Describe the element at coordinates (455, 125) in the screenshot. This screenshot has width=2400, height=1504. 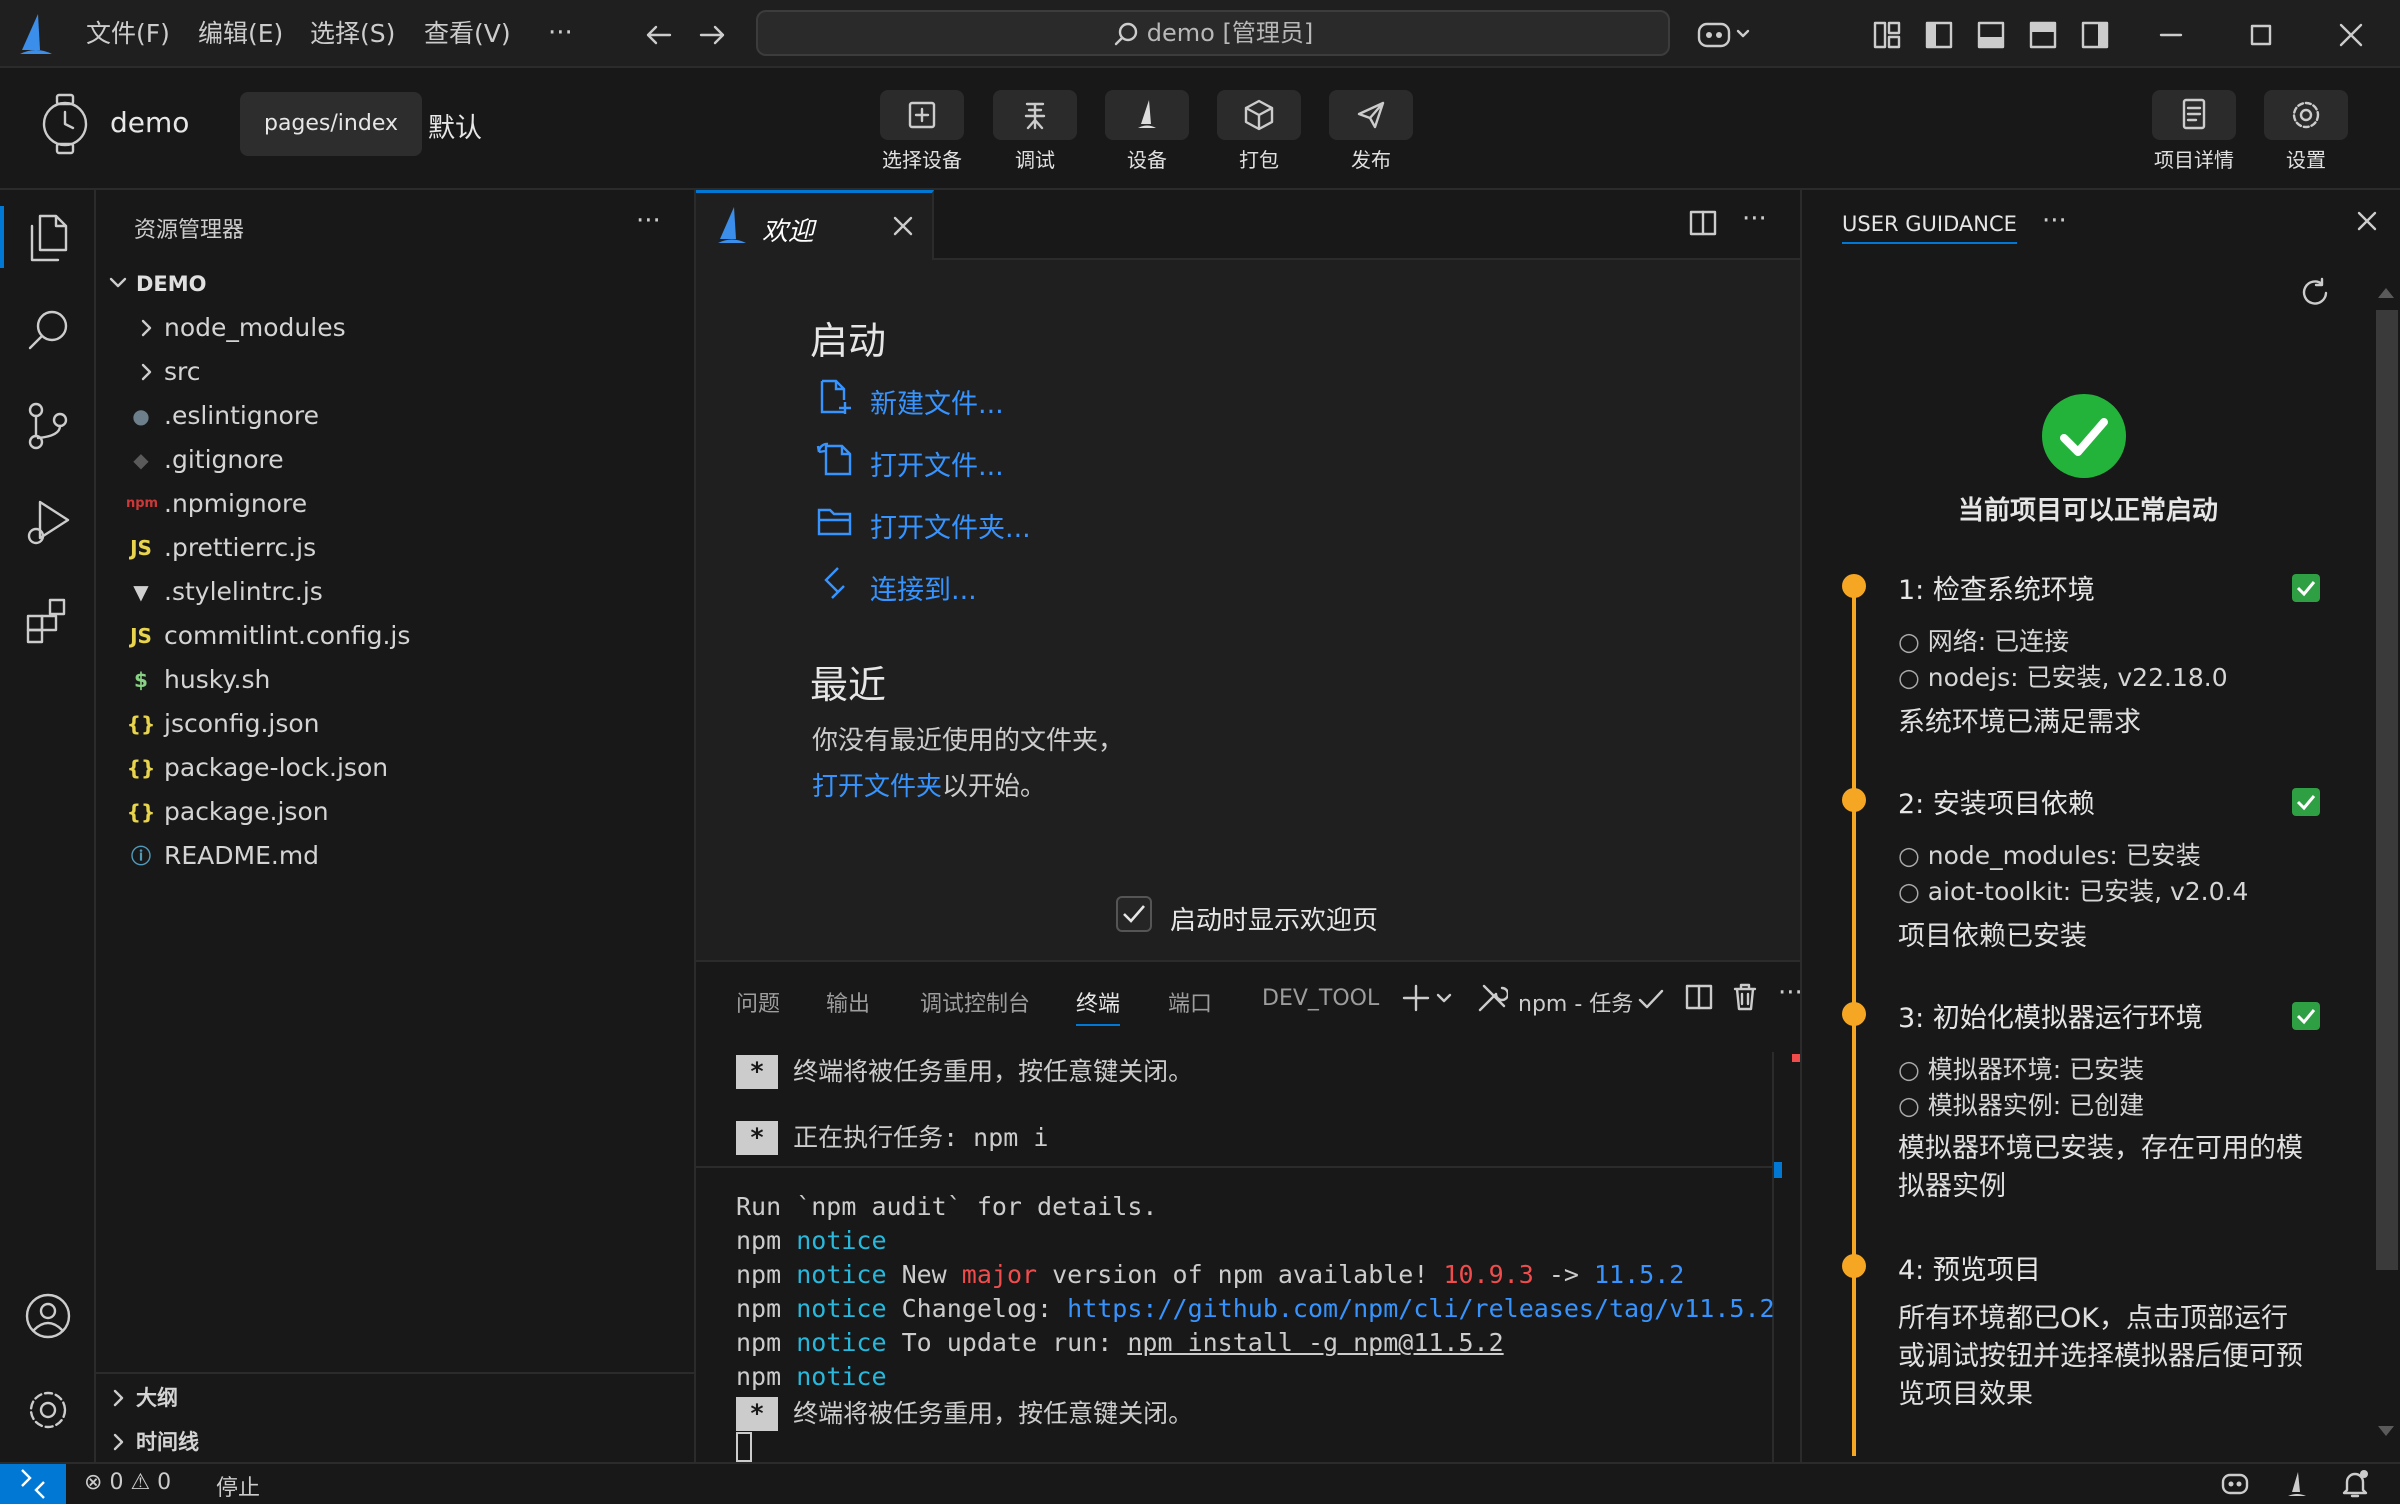
I see `compile-mode-label: 默认` at that location.